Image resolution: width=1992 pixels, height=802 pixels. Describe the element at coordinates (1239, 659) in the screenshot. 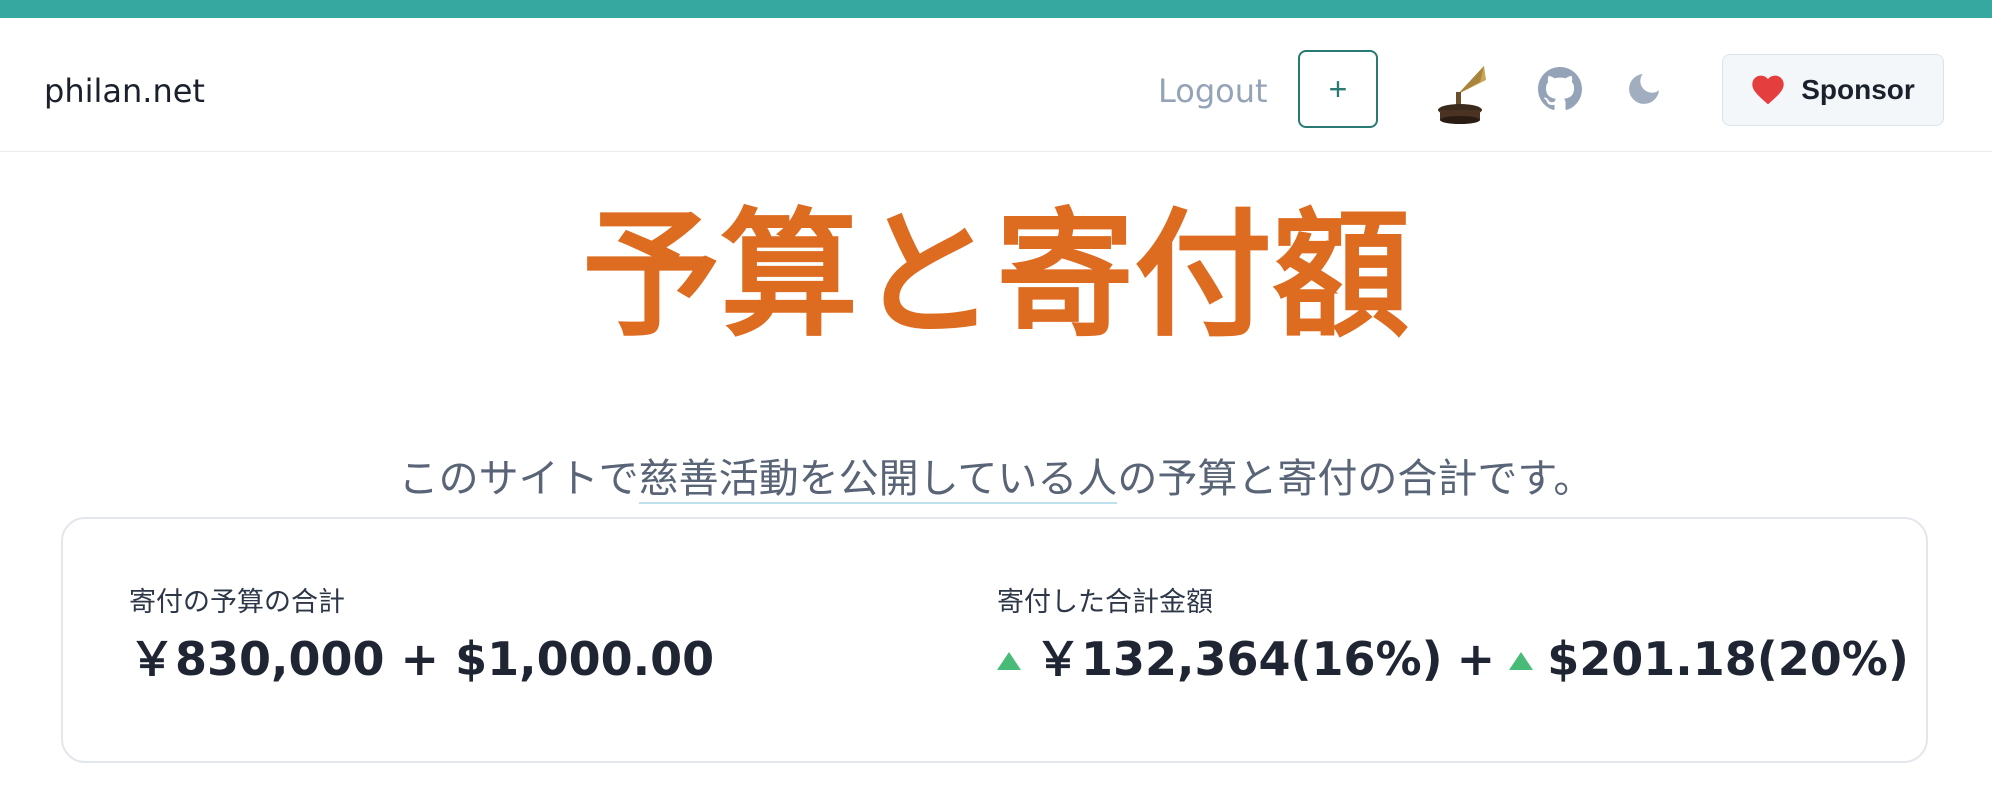

I see `donated-jpy-value: ￥132,364(16%)` at that location.